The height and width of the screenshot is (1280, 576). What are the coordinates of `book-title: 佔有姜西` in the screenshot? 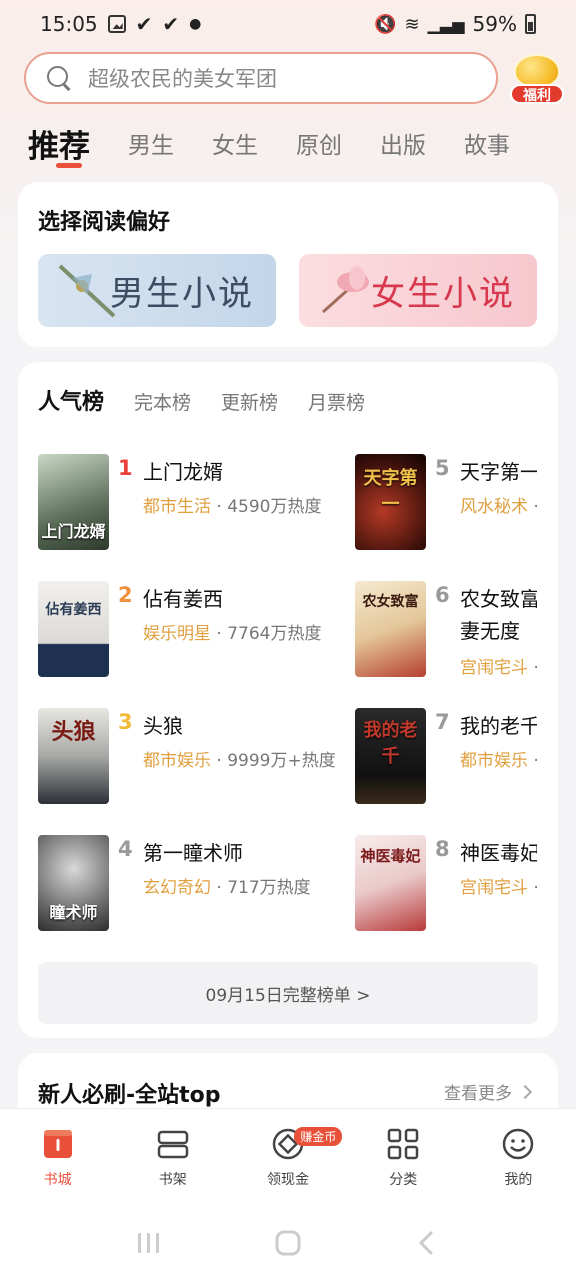 It's located at (183, 599).